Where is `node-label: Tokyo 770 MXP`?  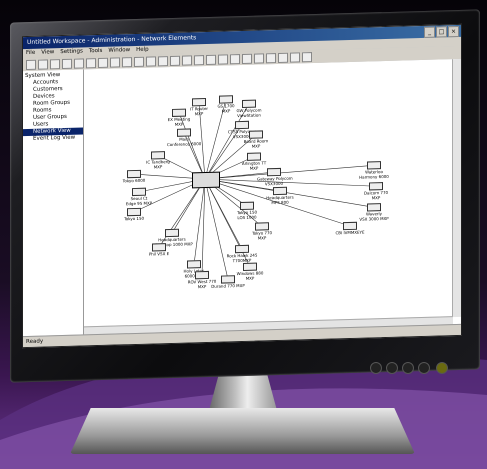
node-label: Tokyo 770 MXP is located at coordinates (262, 235).